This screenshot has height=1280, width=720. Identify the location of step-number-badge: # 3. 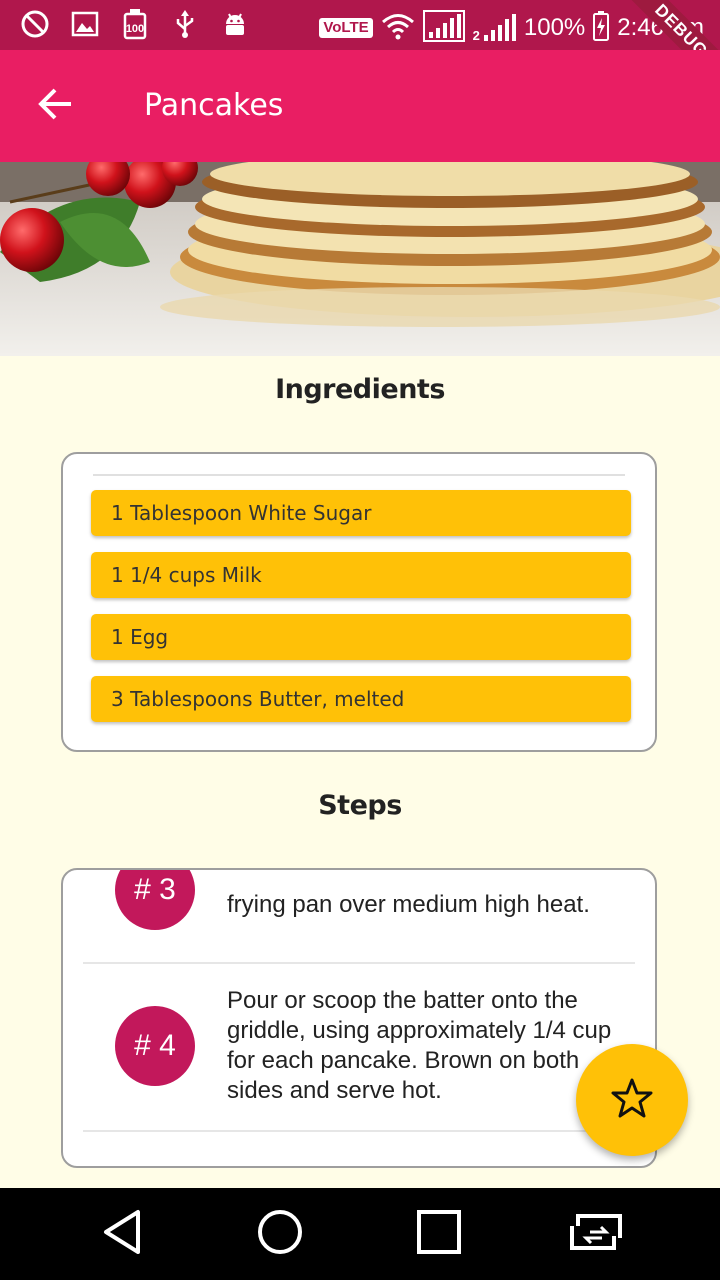
(155, 900).